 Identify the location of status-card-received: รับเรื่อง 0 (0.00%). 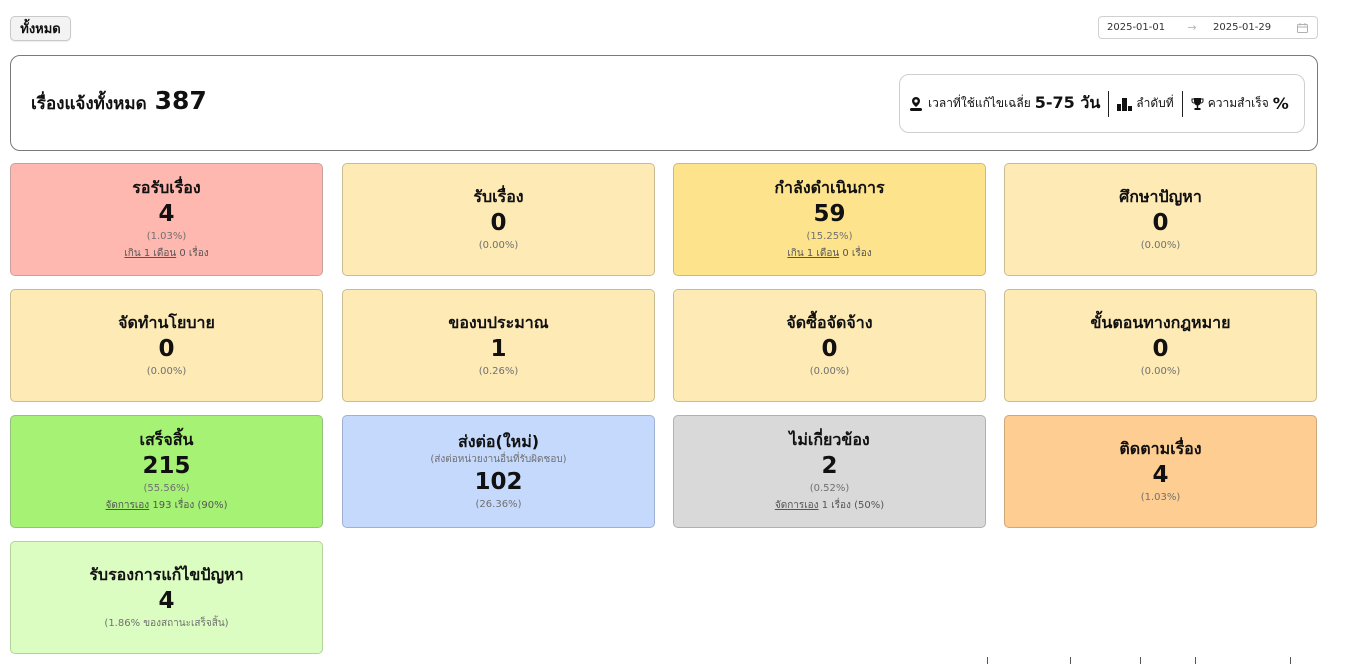
(498, 219).